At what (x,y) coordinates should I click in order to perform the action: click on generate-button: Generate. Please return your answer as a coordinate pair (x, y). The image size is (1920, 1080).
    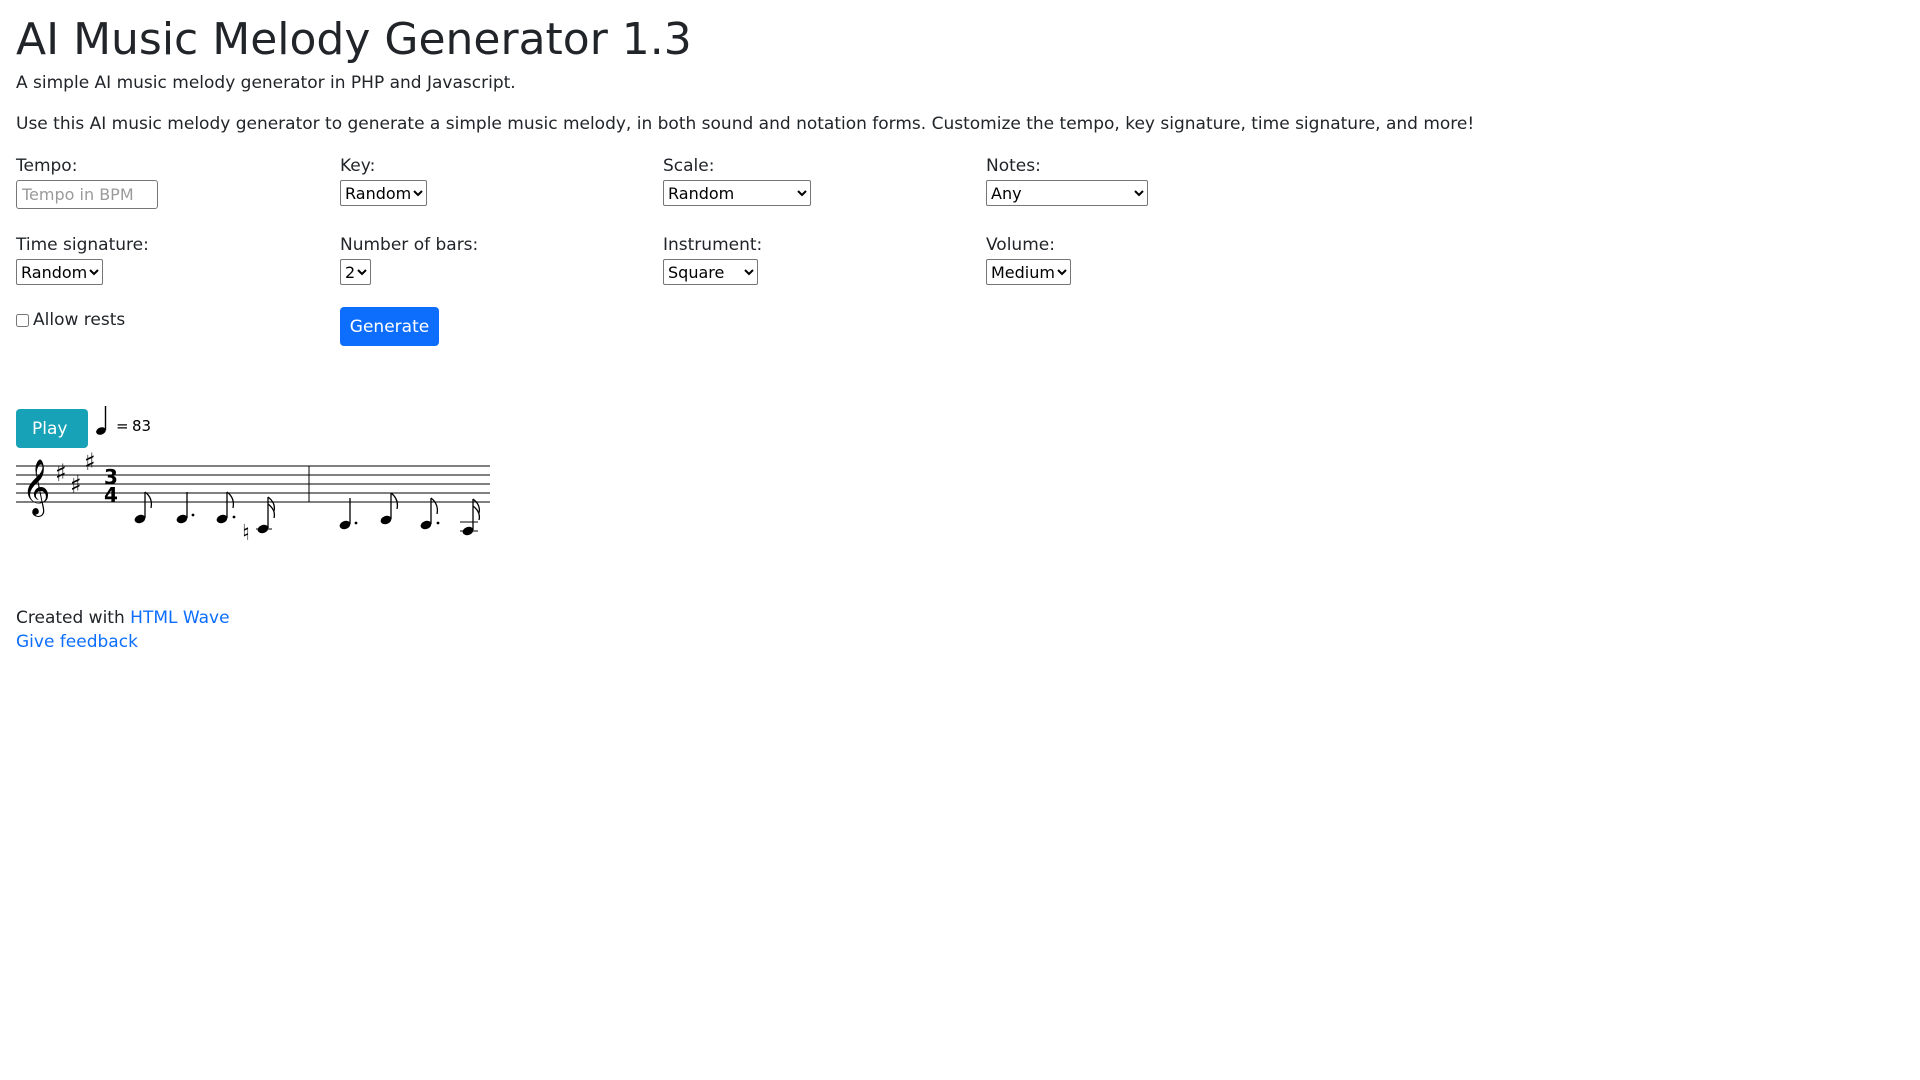
    Looking at the image, I should click on (389, 326).